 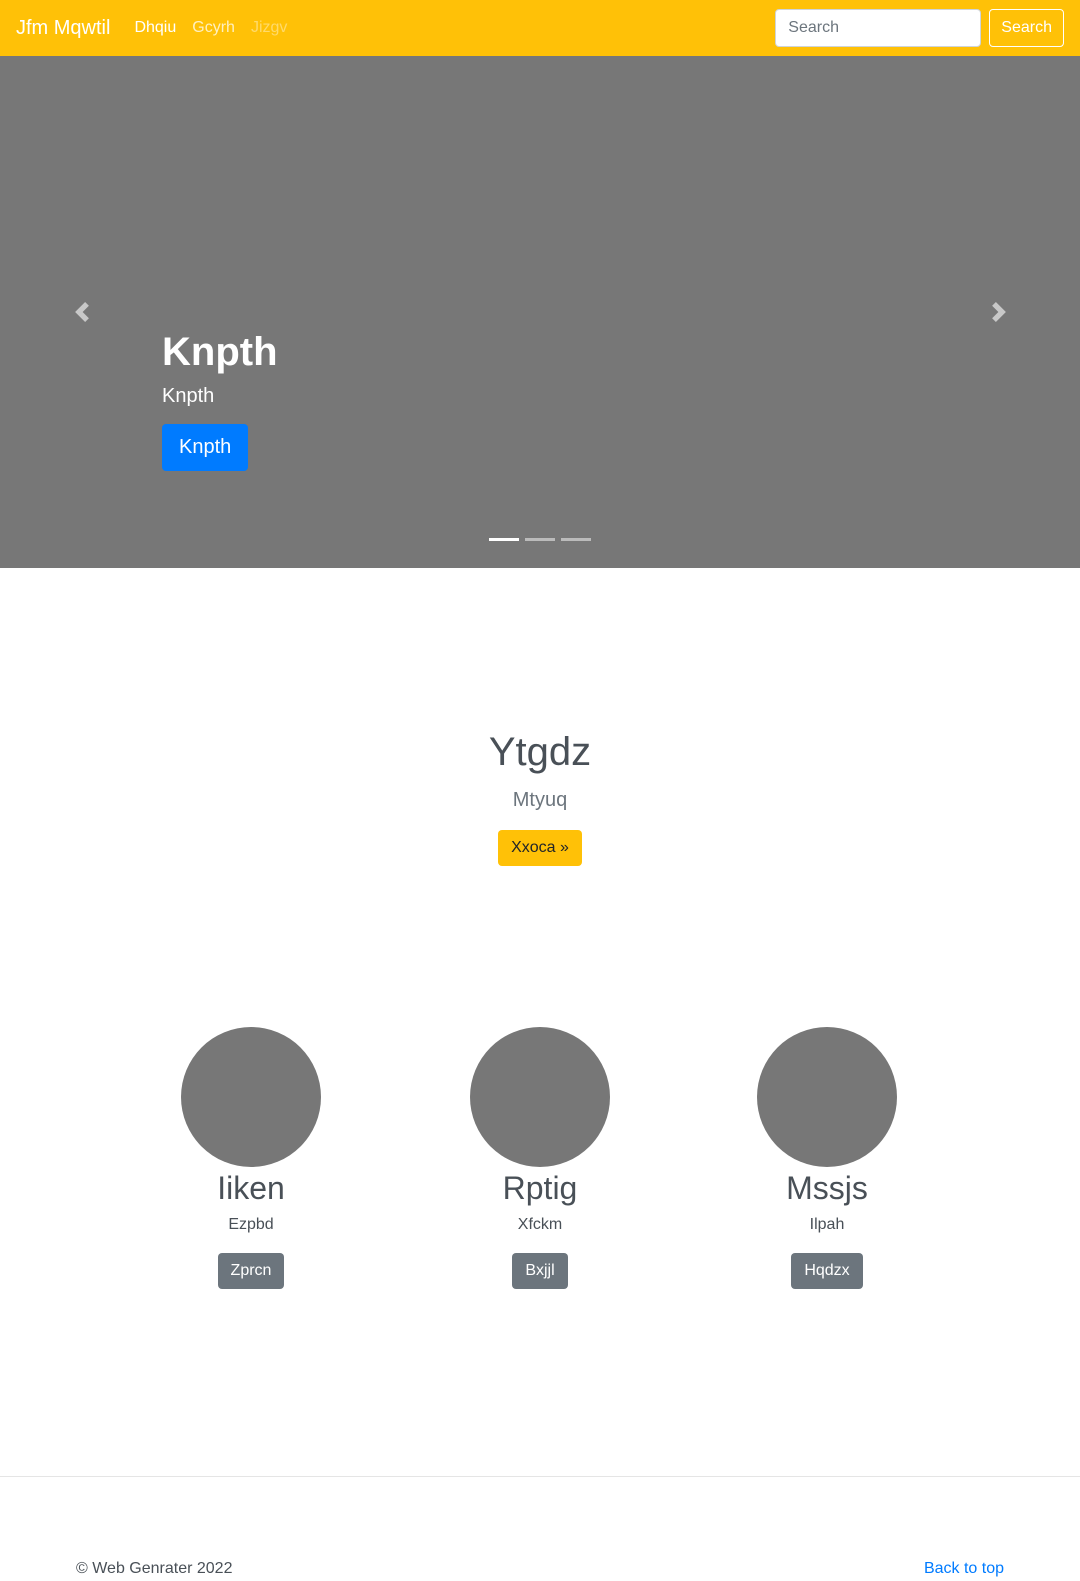 What do you see at coordinates (213, 28) in the screenshot?
I see `nav-link-gcyrh: Gcyrh` at bounding box center [213, 28].